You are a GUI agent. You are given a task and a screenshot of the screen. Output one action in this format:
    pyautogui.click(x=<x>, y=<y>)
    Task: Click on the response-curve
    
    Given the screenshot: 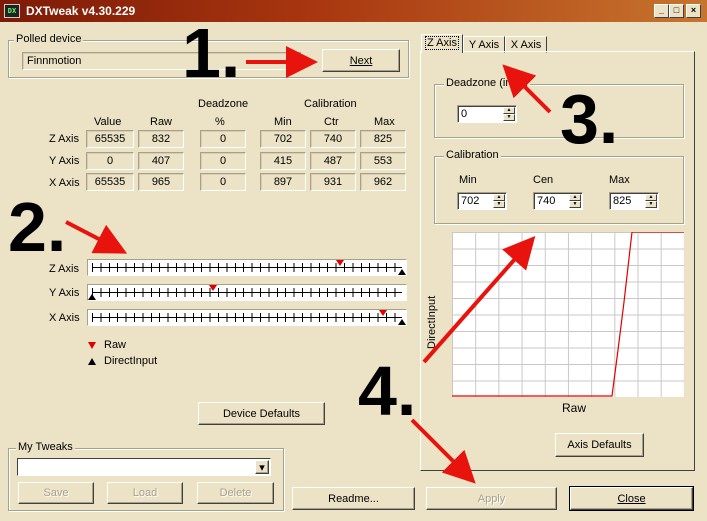 What is the action you would take?
    pyautogui.click(x=568, y=314)
    